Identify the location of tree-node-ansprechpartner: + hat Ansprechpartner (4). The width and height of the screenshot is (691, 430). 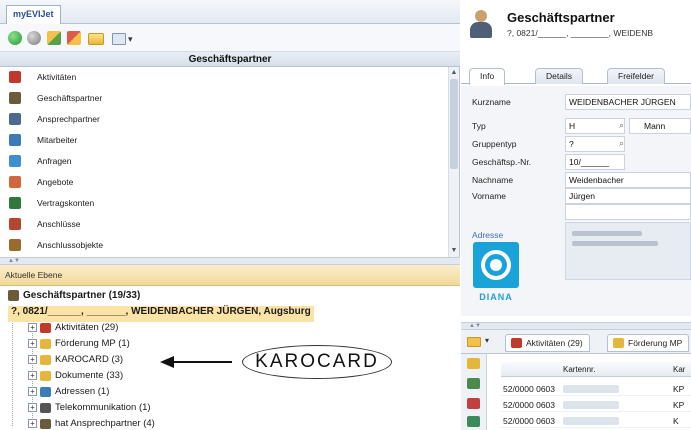
(91, 424).